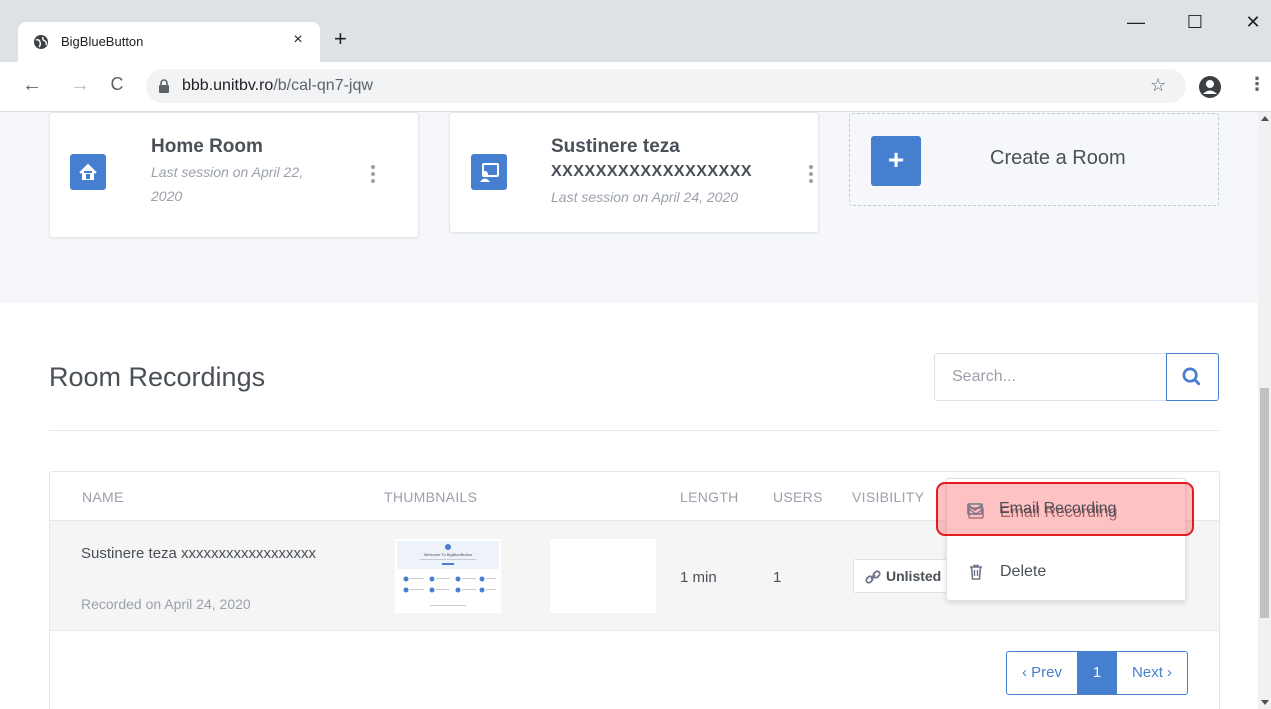 The height and width of the screenshot is (709, 1271). What do you see at coordinates (1257, 84) in the screenshot?
I see `browser-menu-button: ⋮` at bounding box center [1257, 84].